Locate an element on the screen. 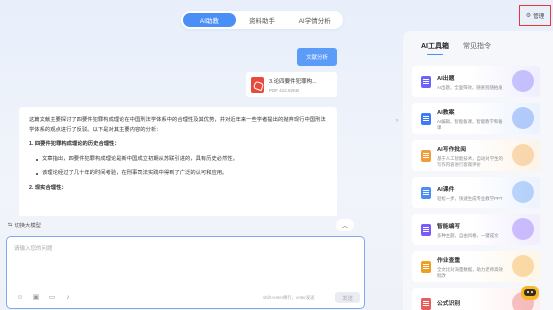 This screenshot has width=553, height=310. attached-file-card: 3.论四要件犯罪构... PDF 412.92KB is located at coordinates (291, 84).